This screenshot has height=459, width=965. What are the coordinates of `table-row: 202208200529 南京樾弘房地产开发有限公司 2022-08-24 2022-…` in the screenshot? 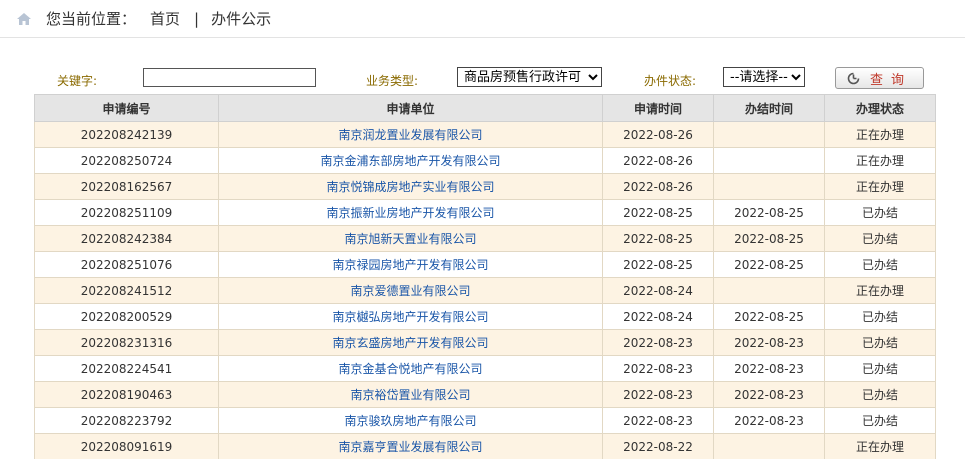 It's located at (485, 316).